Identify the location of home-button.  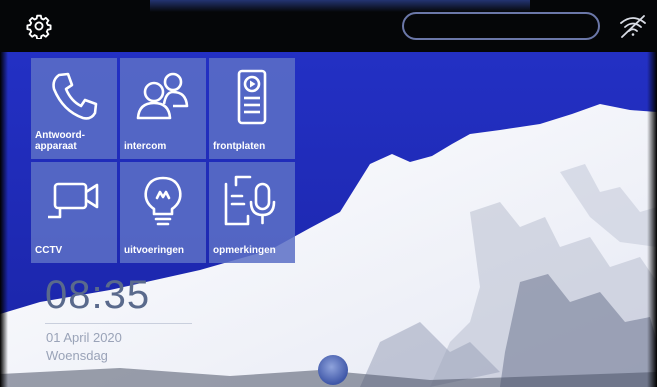
(333, 370).